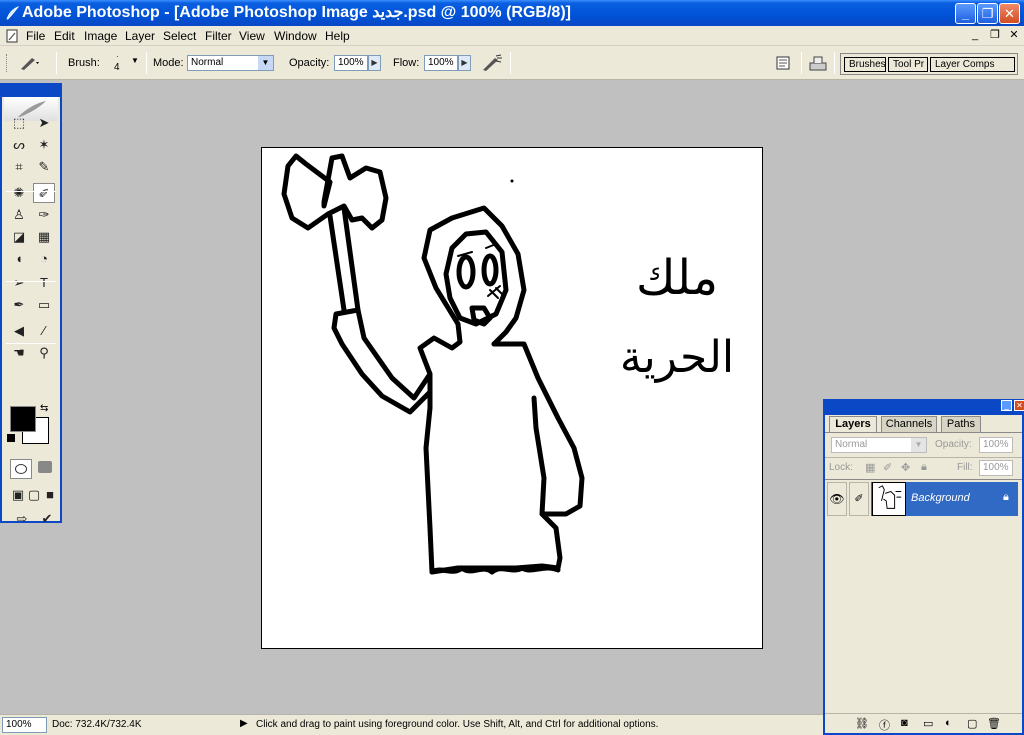 Image resolution: width=1024 pixels, height=735 pixels. Describe the element at coordinates (19, 237) in the screenshot. I see `eraser-tool-button: ◪` at that location.